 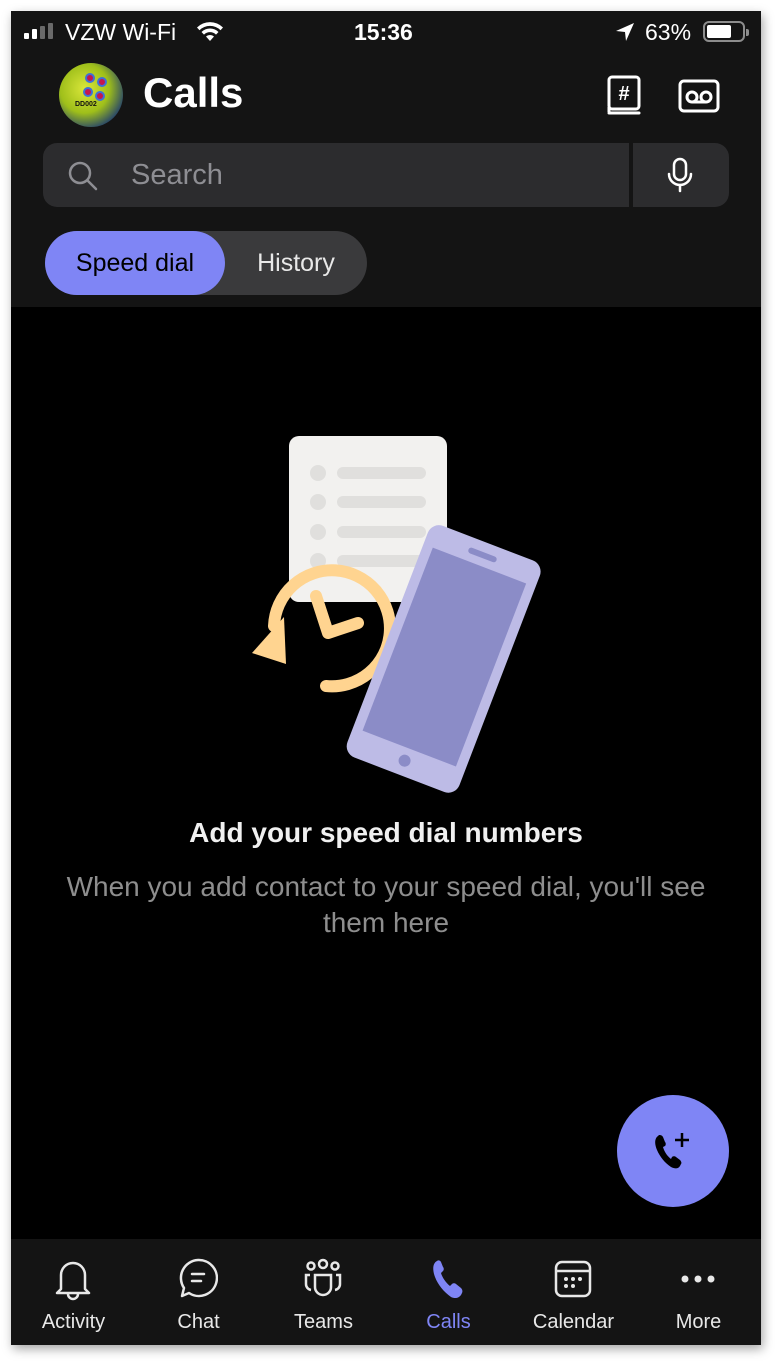 I want to click on battery-percent: 63%, so click(x=668, y=32).